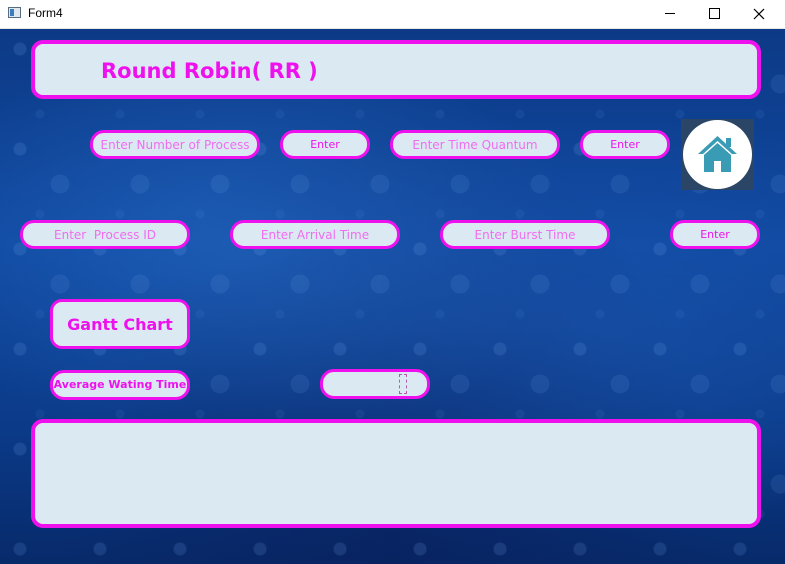 This screenshot has width=785, height=564. I want to click on close-button, so click(759, 14).